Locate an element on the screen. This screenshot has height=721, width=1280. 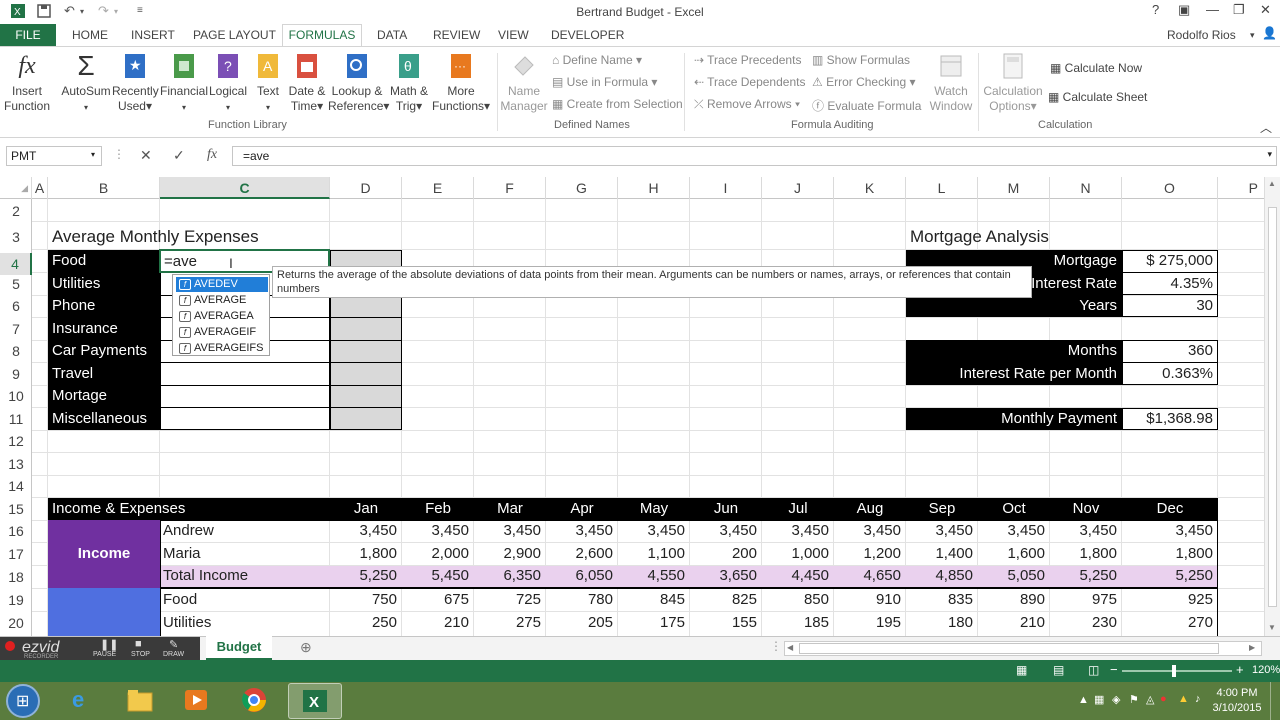
table-cell: 1,800 is located at coordinates (1170, 554).